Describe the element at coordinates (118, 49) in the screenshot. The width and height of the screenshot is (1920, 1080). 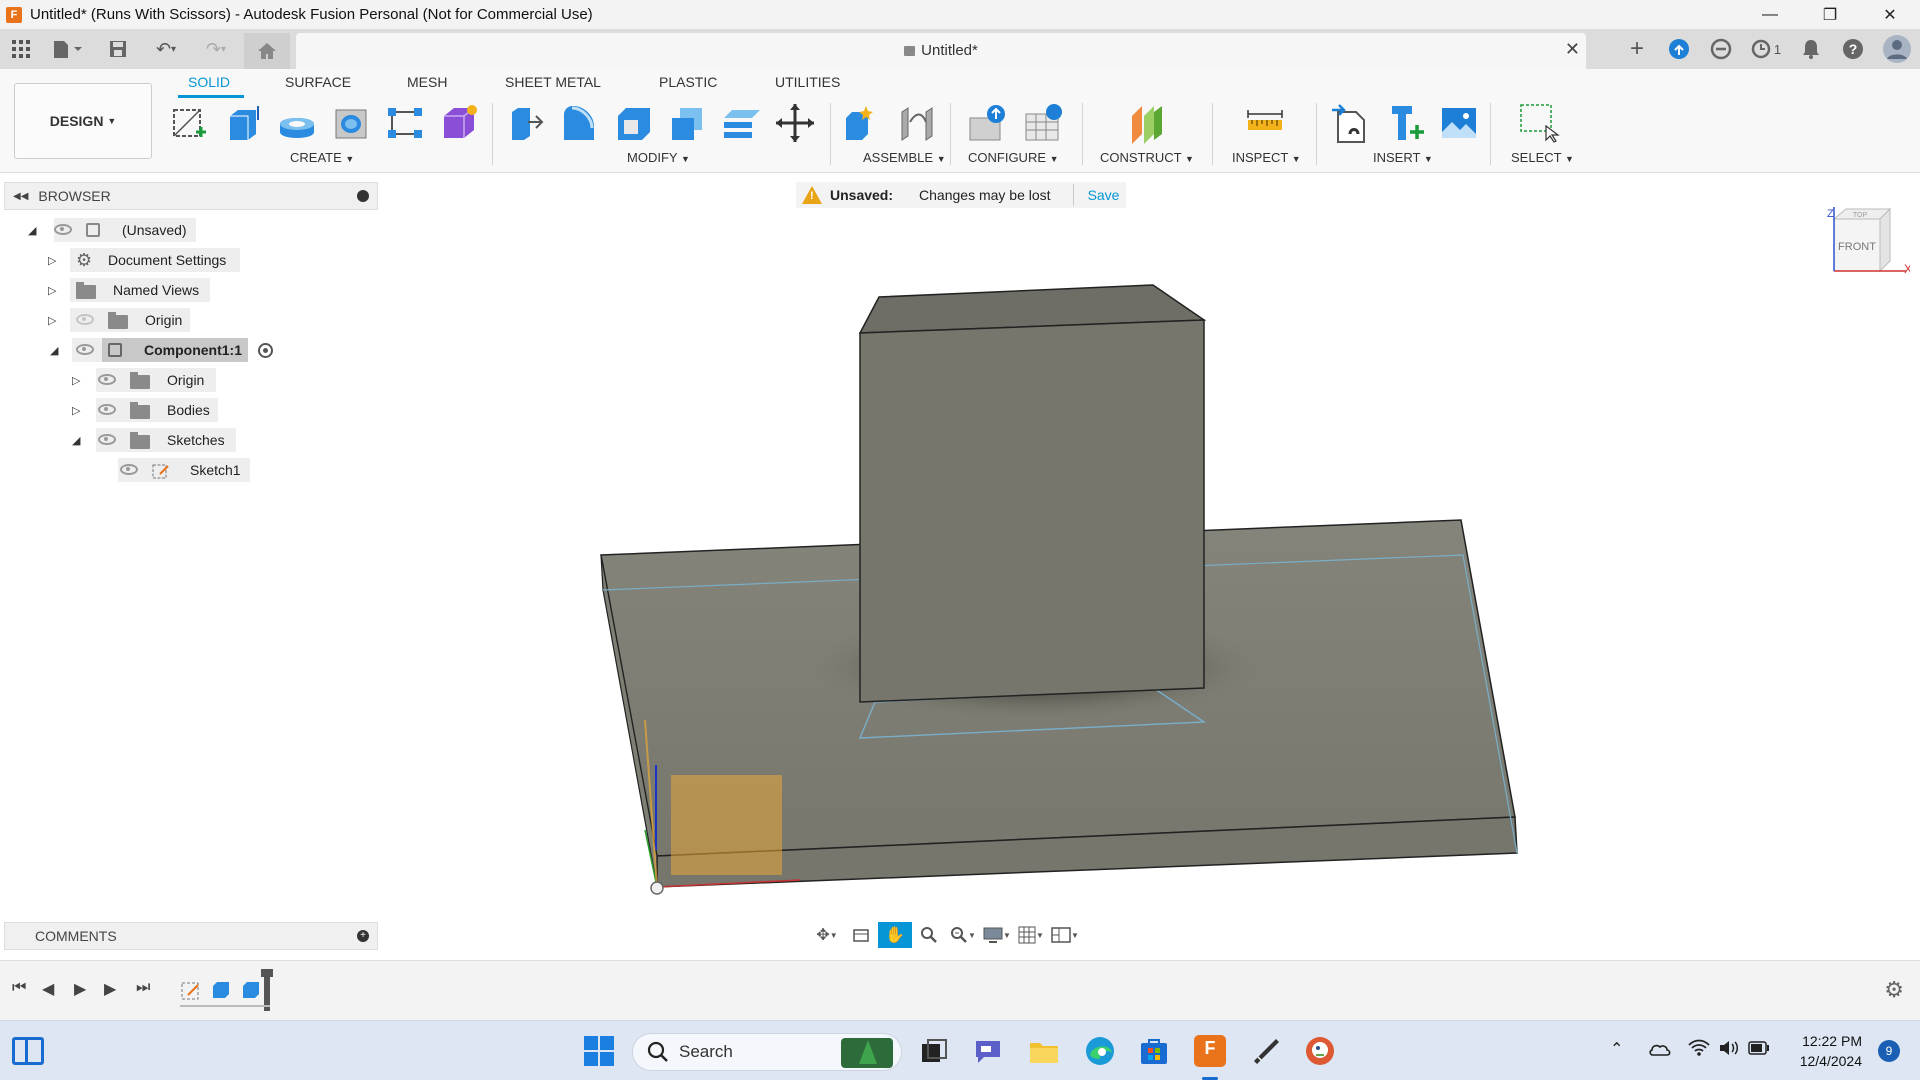
I see `save-icon` at that location.